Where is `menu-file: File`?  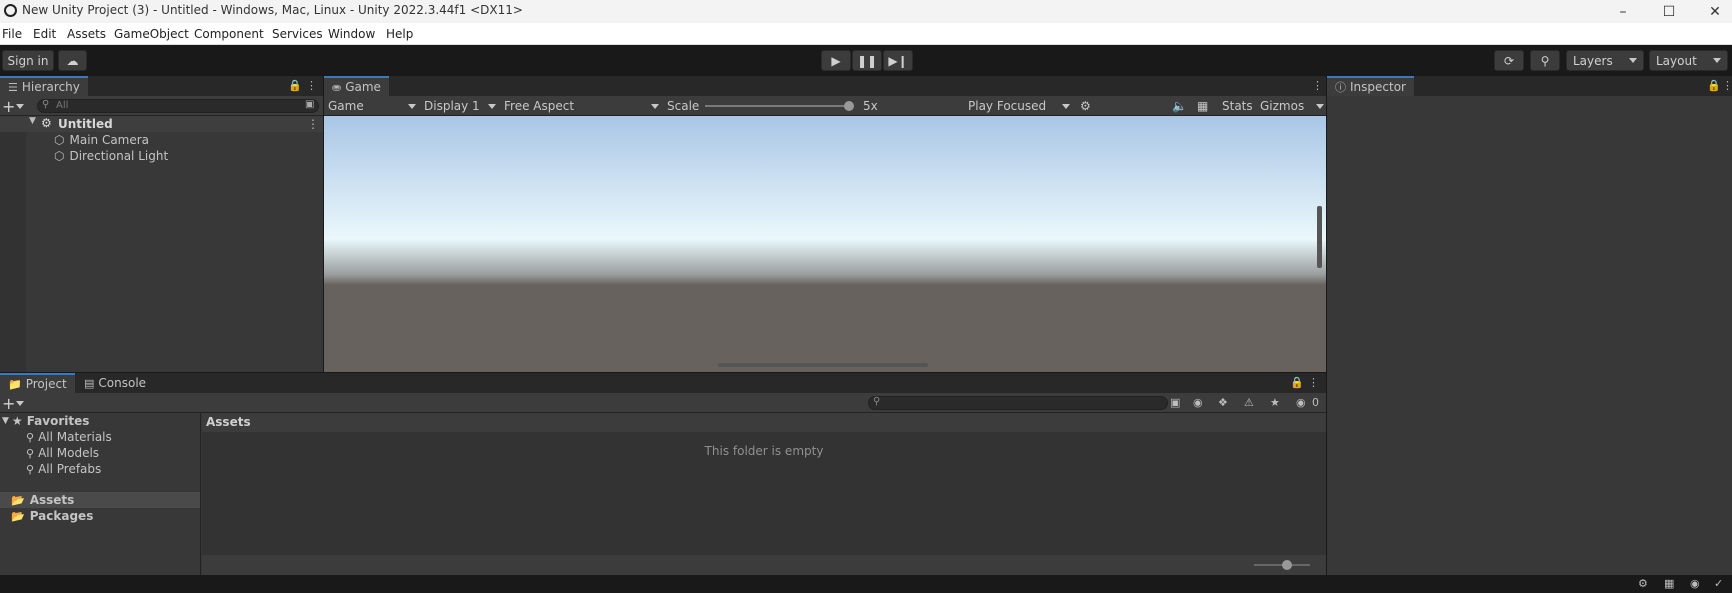 menu-file: File is located at coordinates (12, 34).